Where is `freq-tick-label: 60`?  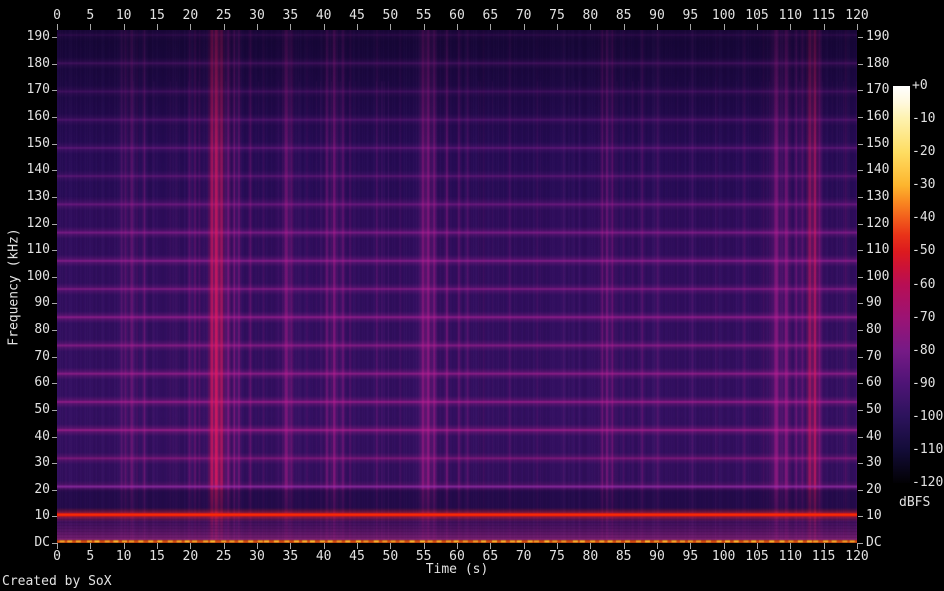
freq-tick-label: 60 is located at coordinates (42, 383).